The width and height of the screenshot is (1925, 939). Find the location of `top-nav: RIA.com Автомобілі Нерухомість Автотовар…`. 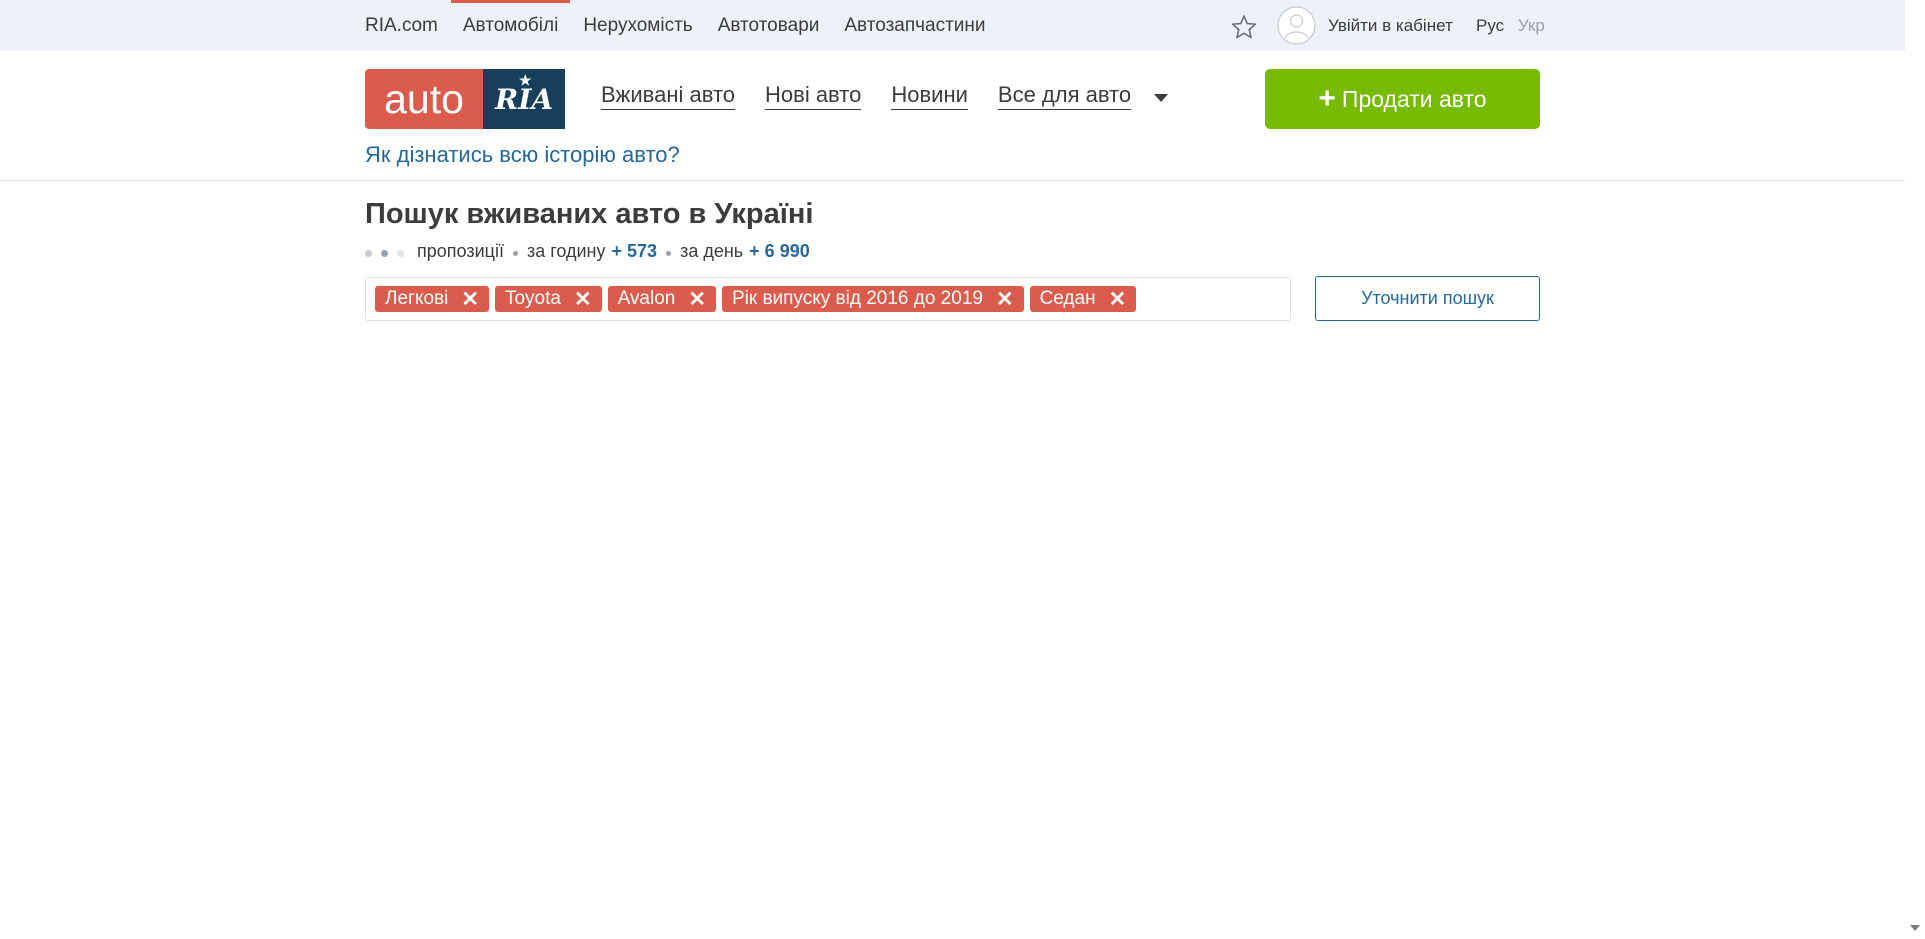

top-nav: RIA.com Автомобілі Нерухомість Автотовар… is located at coordinates (688, 25).